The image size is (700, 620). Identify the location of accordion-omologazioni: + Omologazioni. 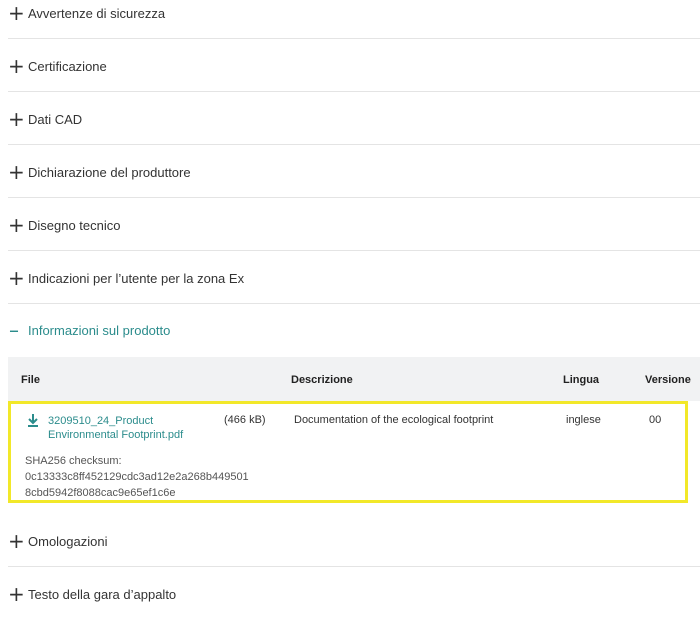
(350, 541).